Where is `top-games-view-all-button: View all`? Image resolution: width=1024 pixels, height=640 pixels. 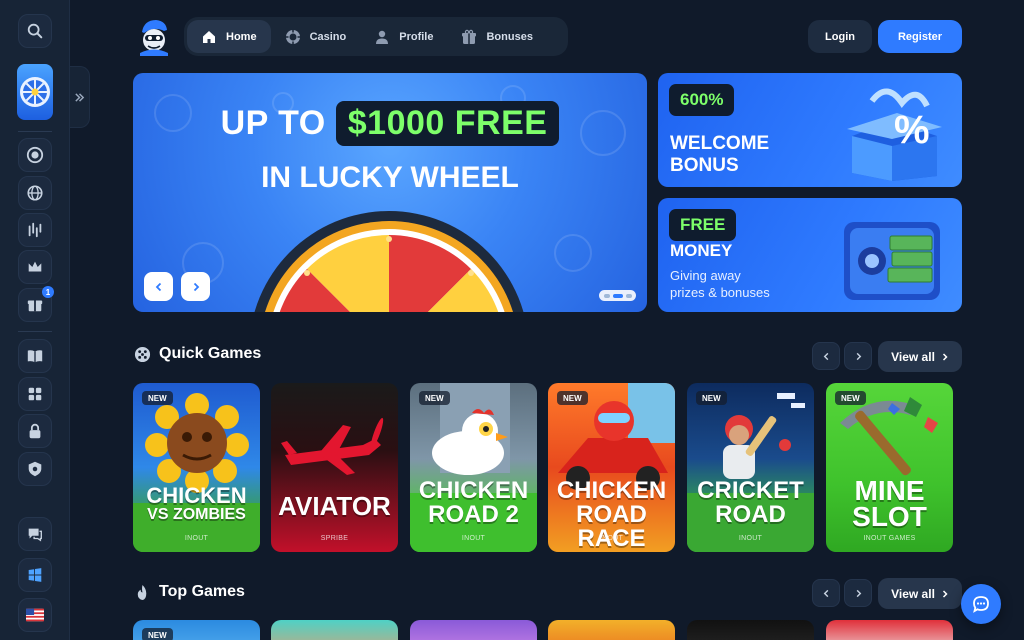
top-games-view-all-button: View all is located at coordinates (920, 593).